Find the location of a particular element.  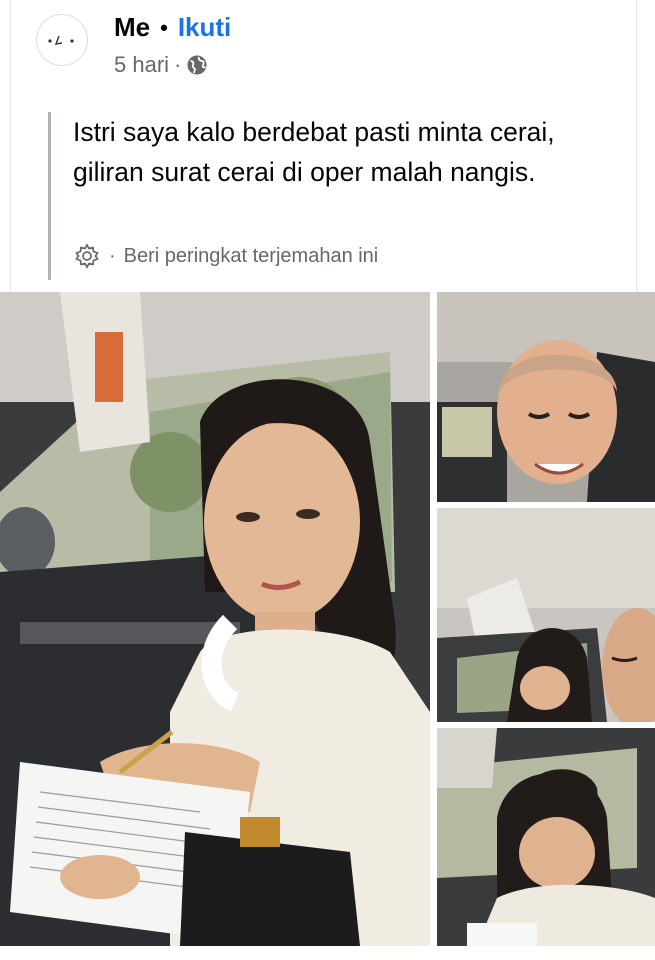

post-meta: 5 hari · is located at coordinates (161, 65).